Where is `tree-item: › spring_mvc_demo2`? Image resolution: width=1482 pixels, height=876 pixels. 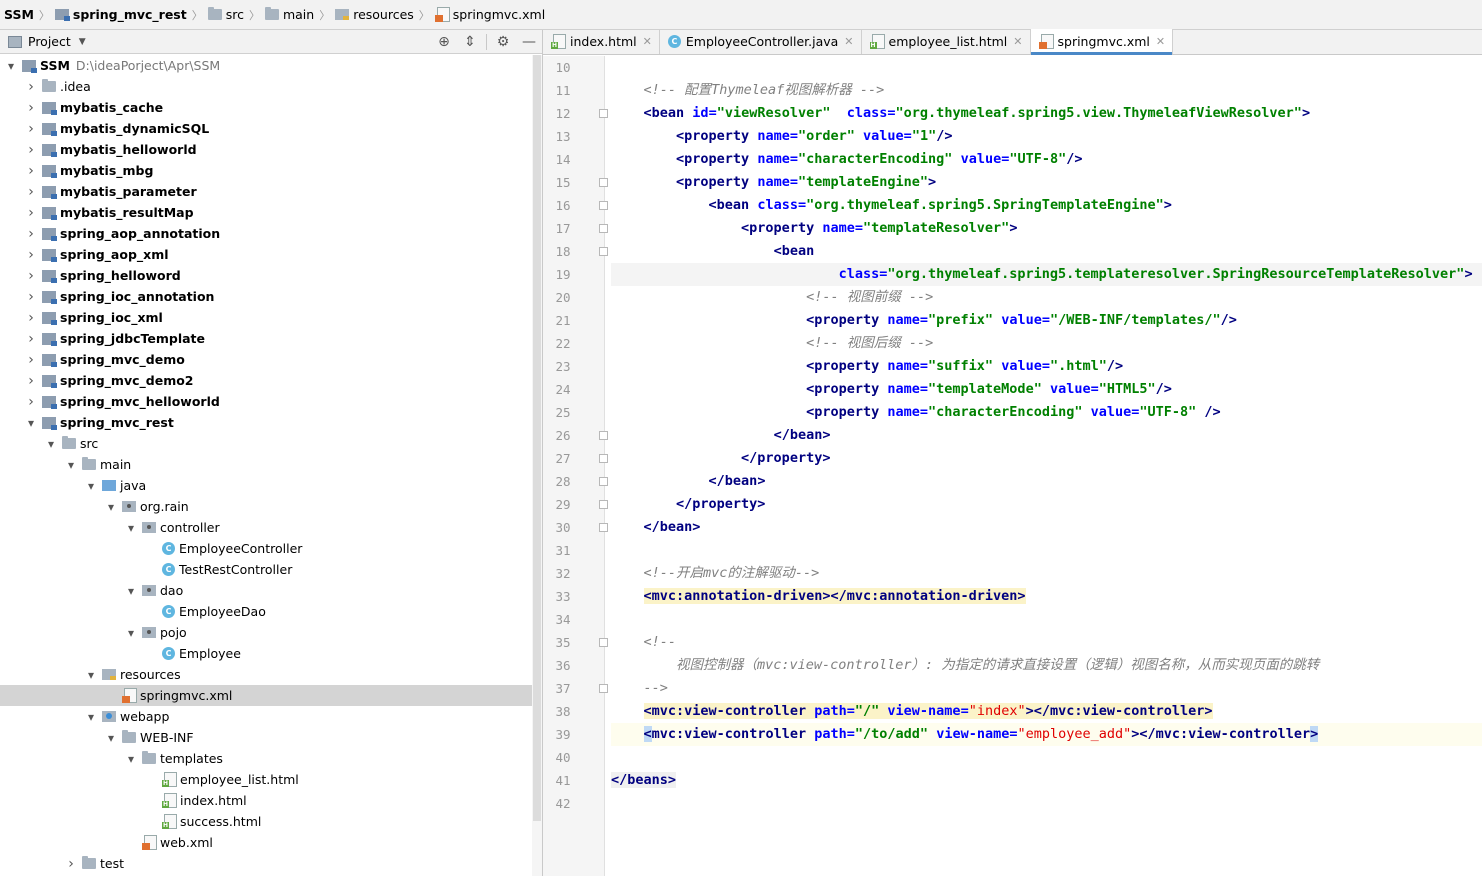
tree-item: › spring_mvc_demo2 is located at coordinates (266, 380).